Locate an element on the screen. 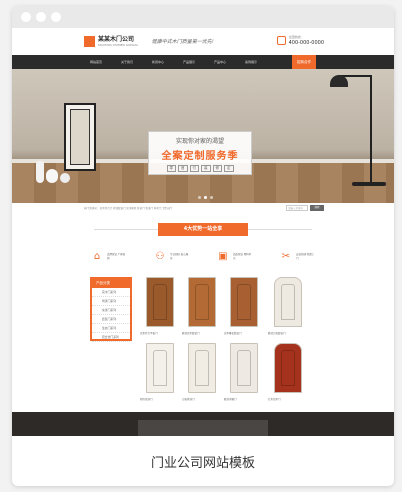 This screenshot has height=492, width=402. banner-tag: 付 is located at coordinates (194, 168).